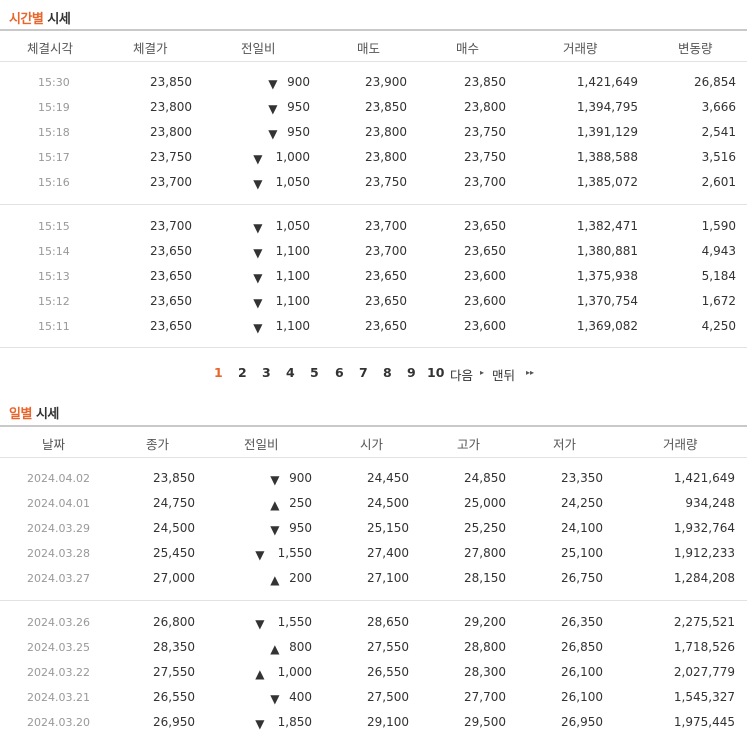  Describe the element at coordinates (266, 372) in the screenshot. I see `page-link-3: 3` at that location.